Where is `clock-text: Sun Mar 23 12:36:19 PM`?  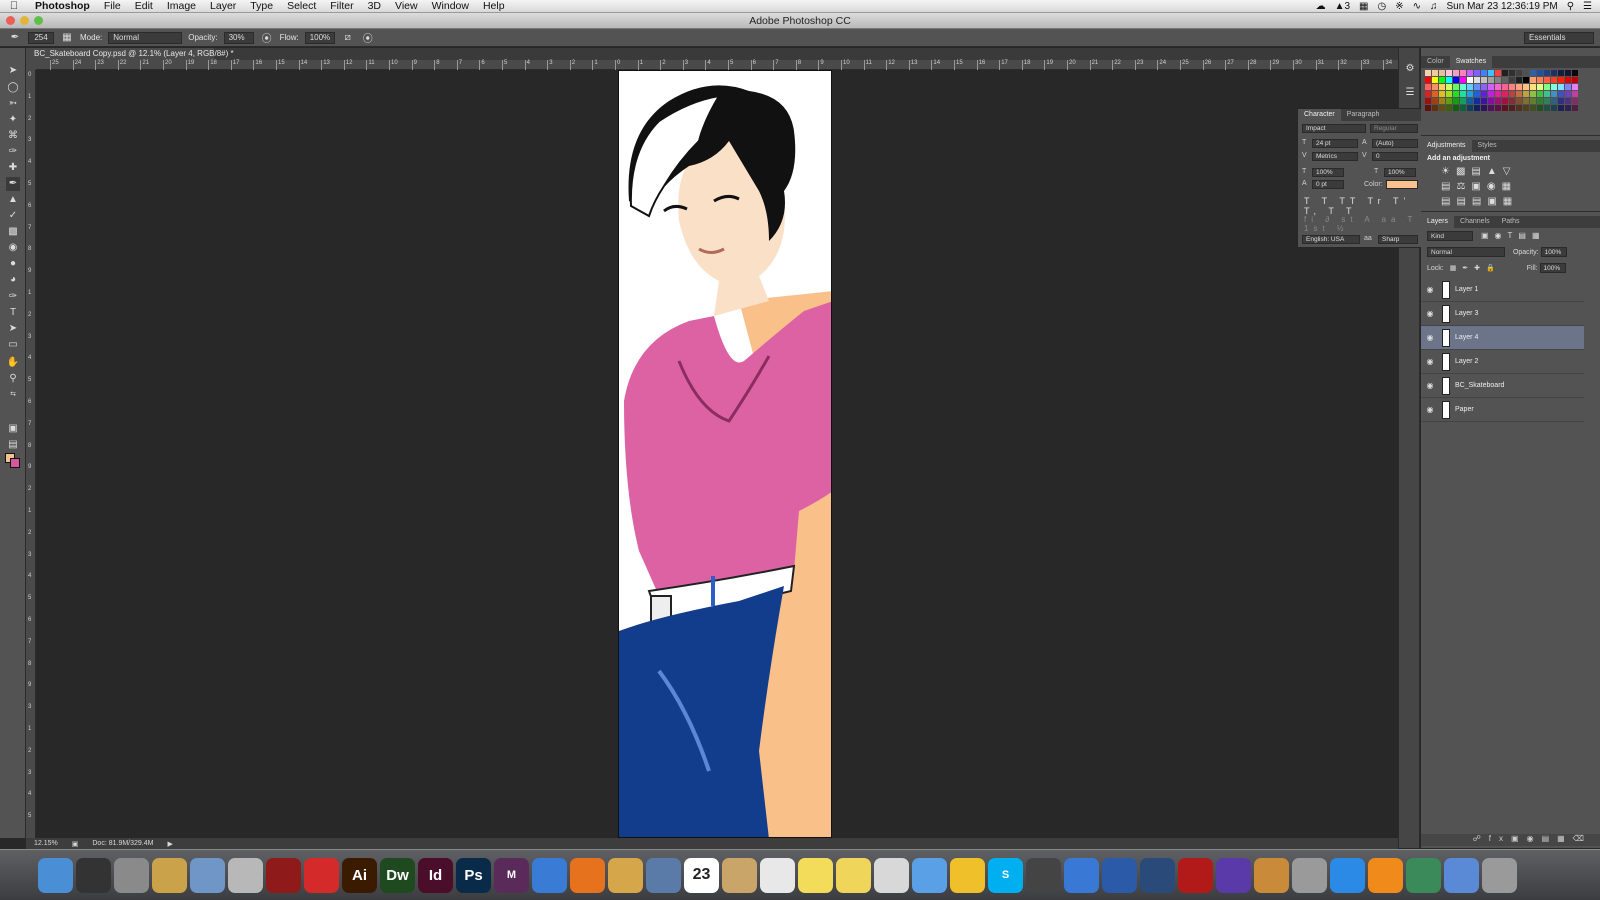 clock-text: Sun Mar 23 12:36:19 PM is located at coordinates (1502, 6).